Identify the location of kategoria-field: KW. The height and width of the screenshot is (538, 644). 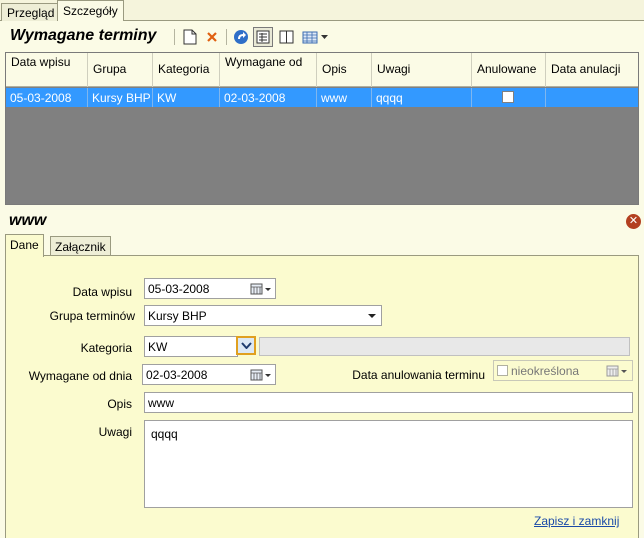
(191, 346).